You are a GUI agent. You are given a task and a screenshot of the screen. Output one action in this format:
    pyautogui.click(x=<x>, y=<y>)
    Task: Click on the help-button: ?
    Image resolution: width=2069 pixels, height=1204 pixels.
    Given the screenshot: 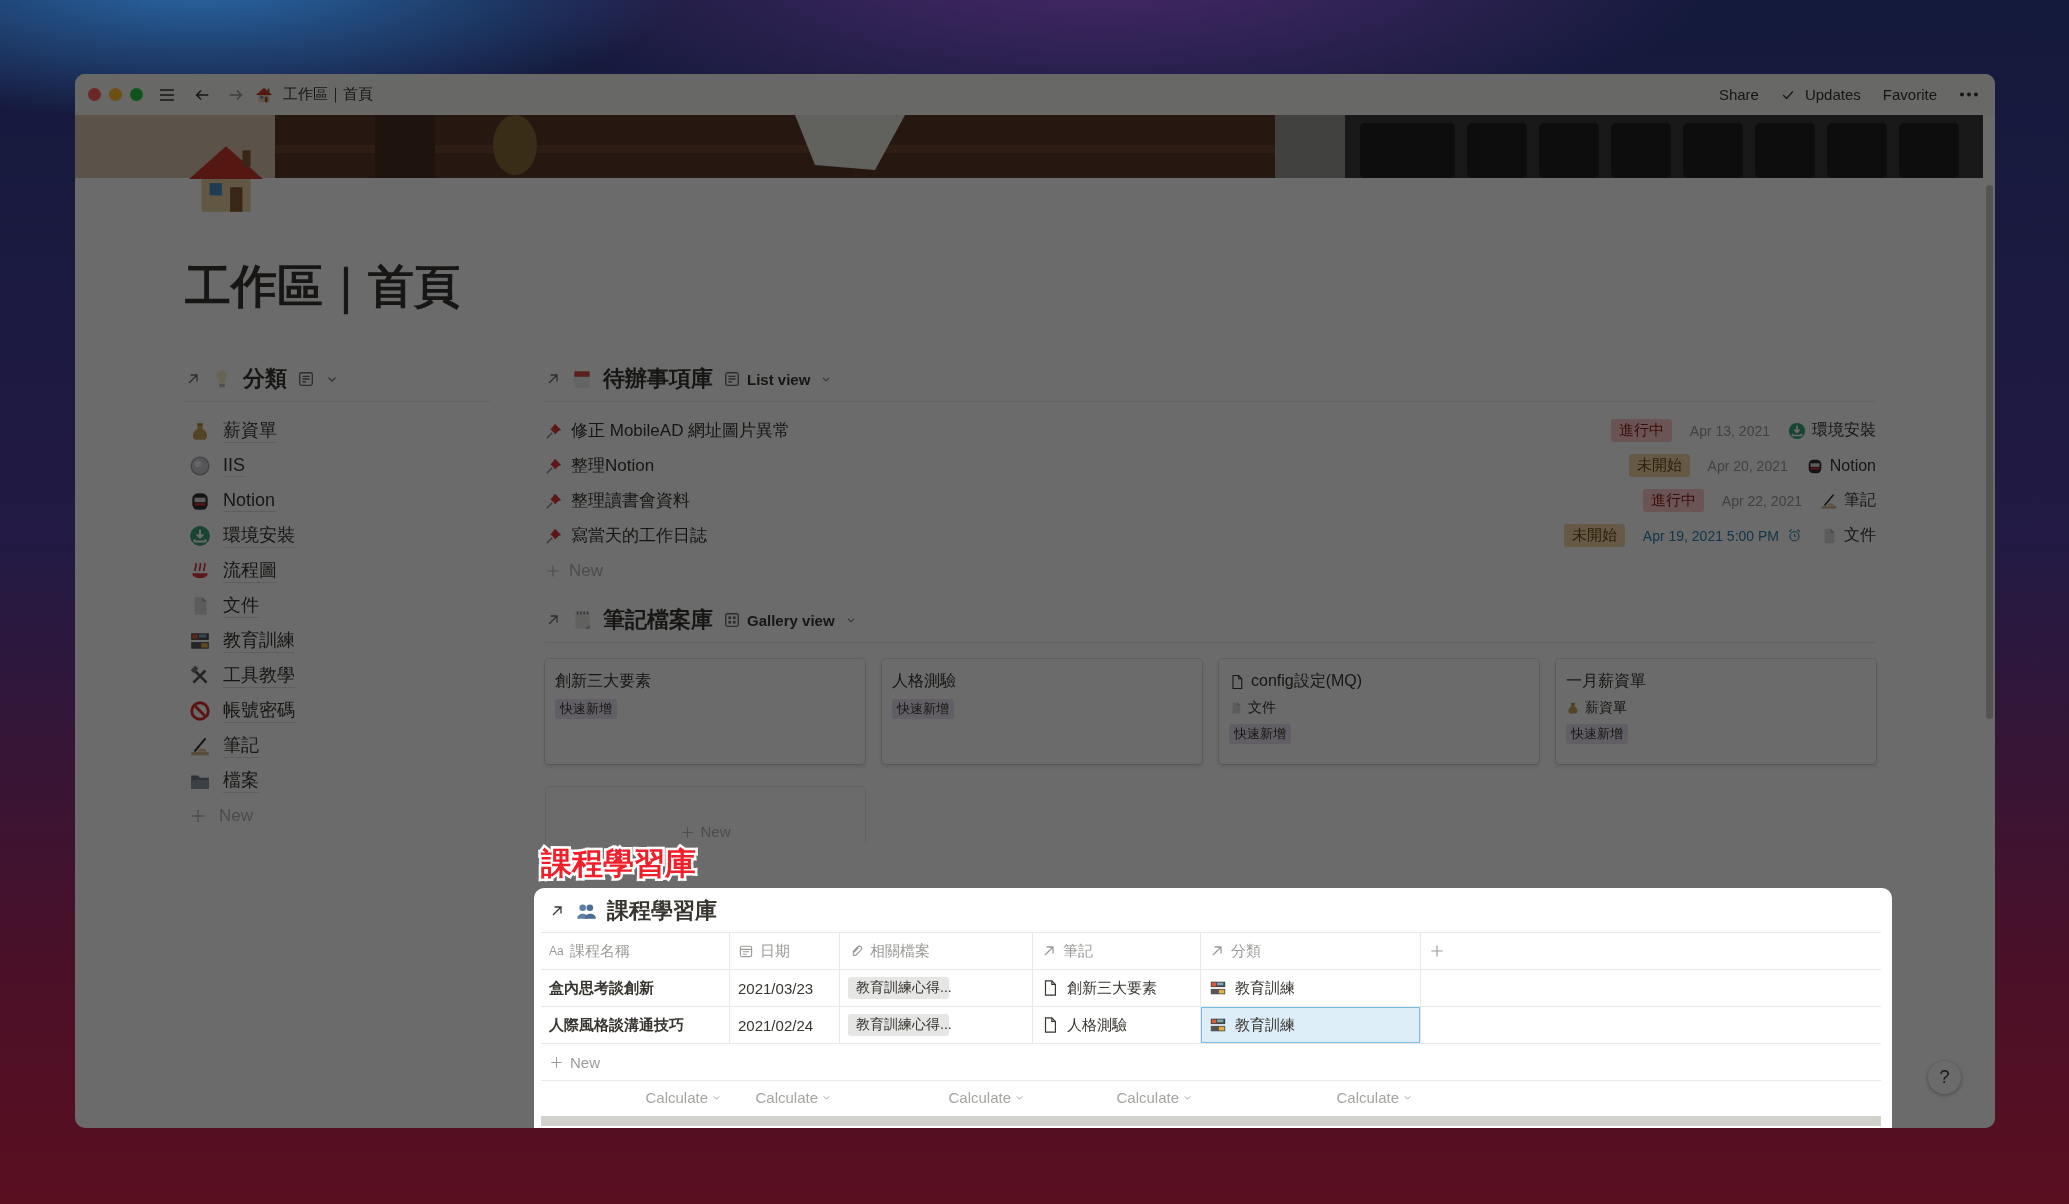 What is the action you would take?
    pyautogui.click(x=1944, y=1077)
    